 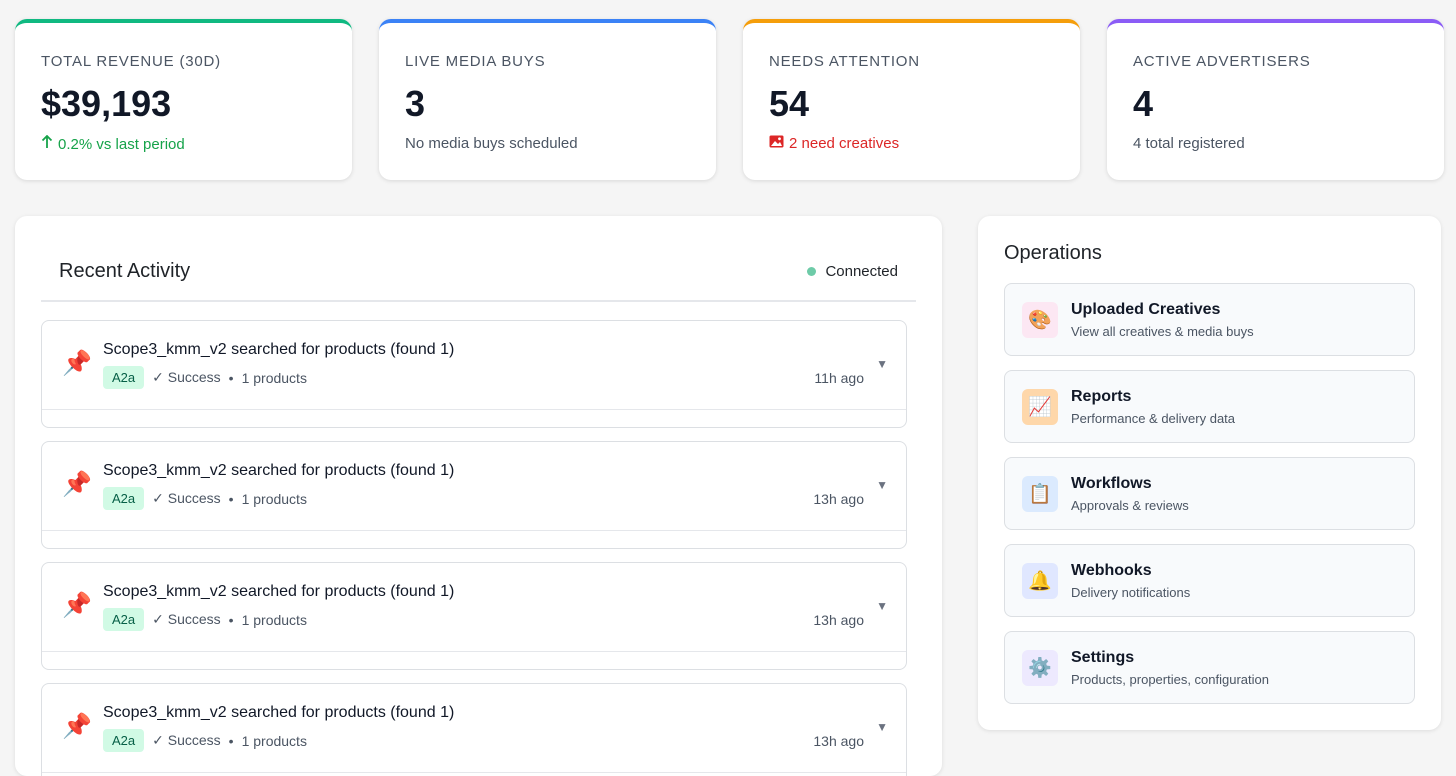 What do you see at coordinates (1275, 99) in the screenshot?
I see `stat-card-advertisers: ACTIVE ADVERTISERS 4 4 total registered` at bounding box center [1275, 99].